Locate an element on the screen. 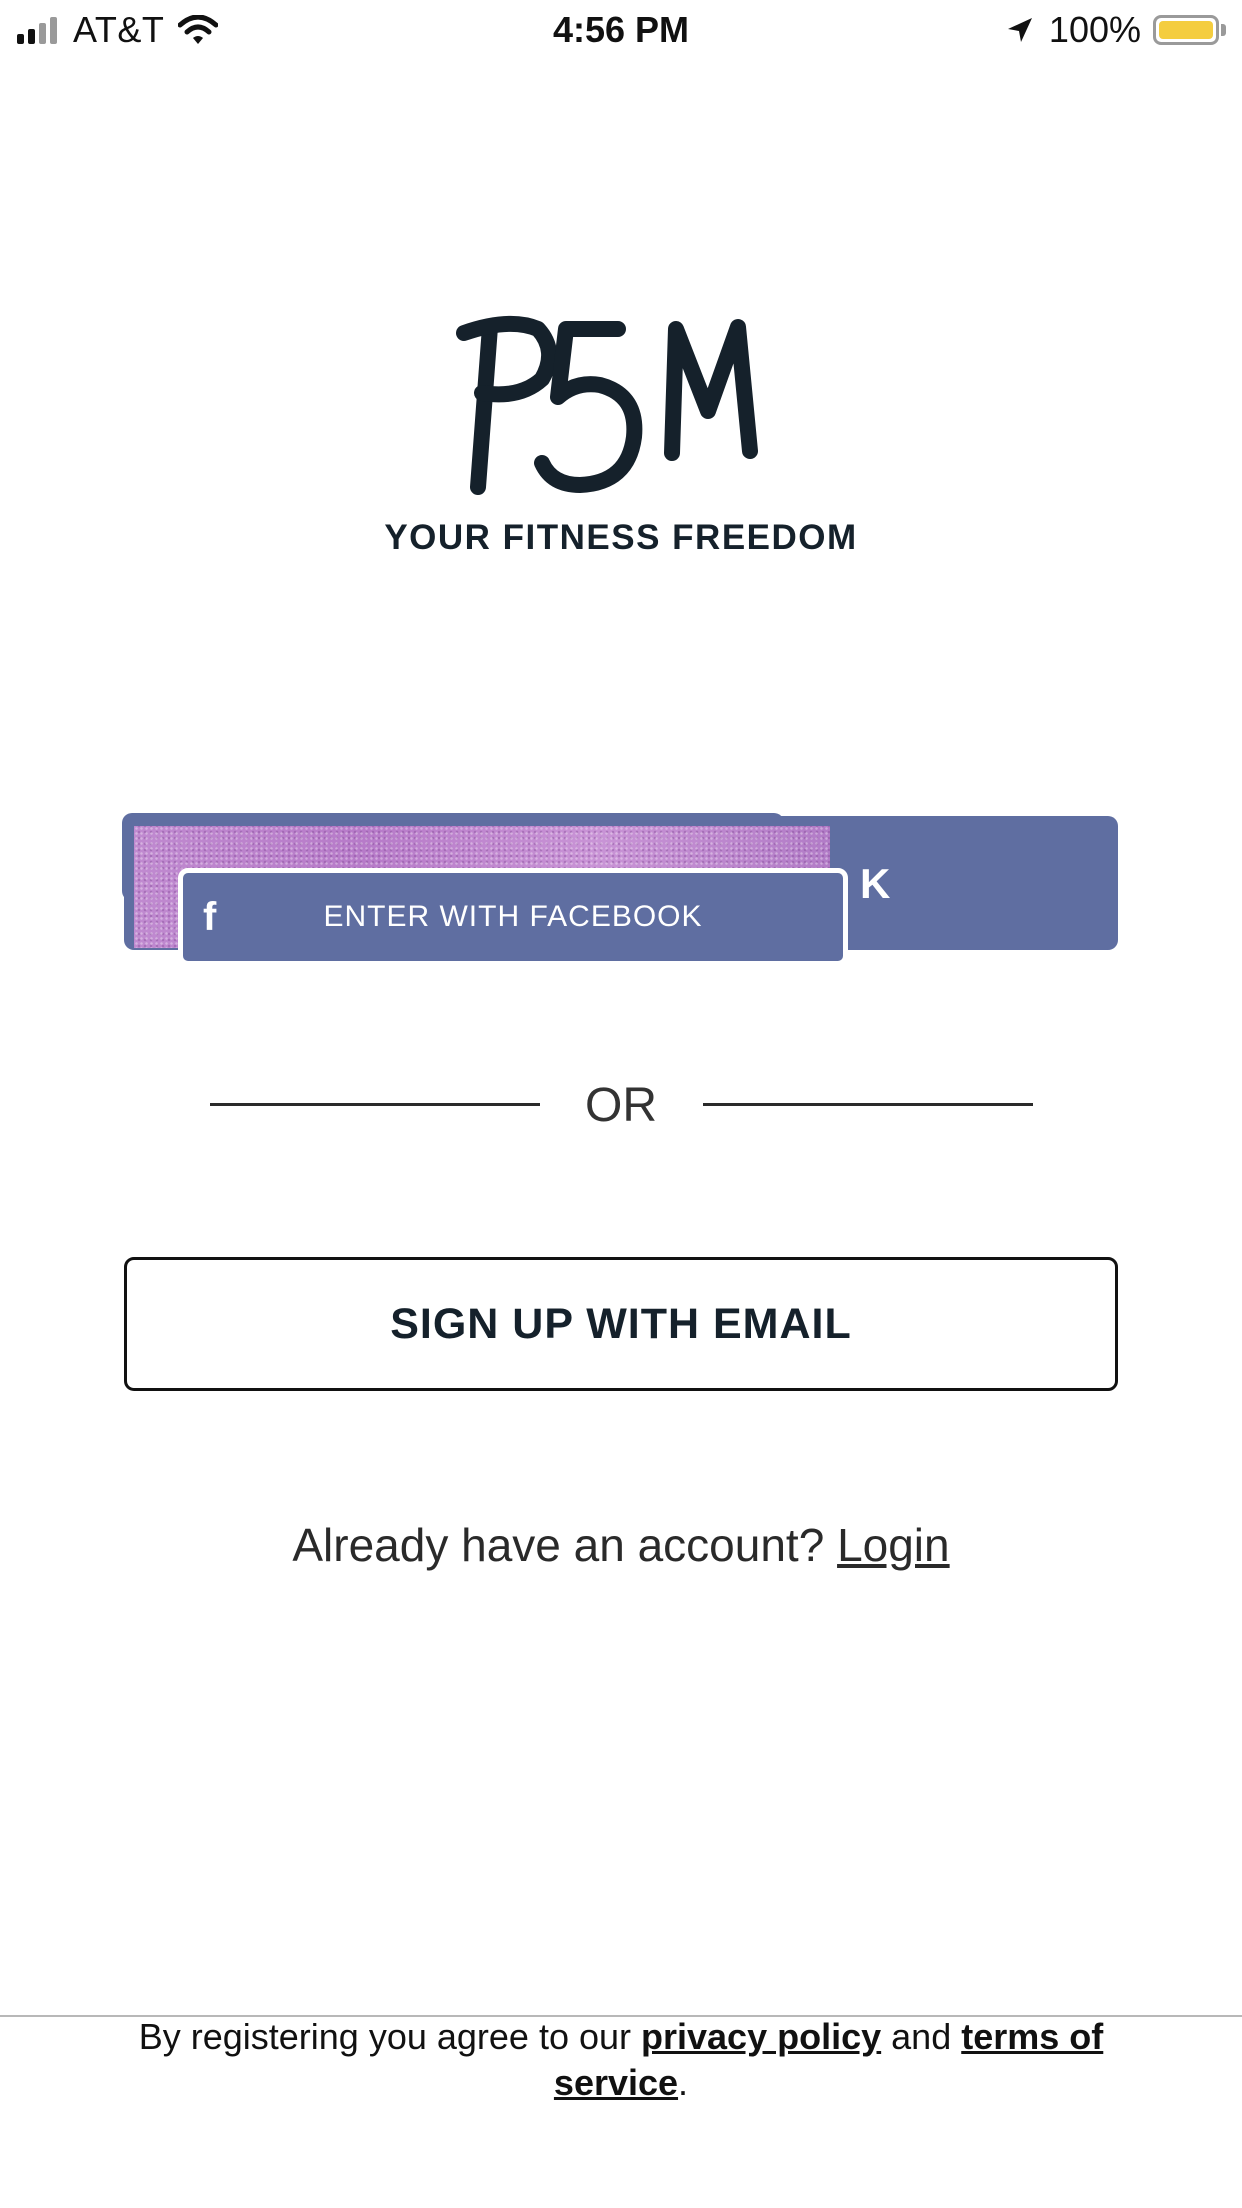  privacy-policy-link: privacy policy is located at coordinates (761, 2036).